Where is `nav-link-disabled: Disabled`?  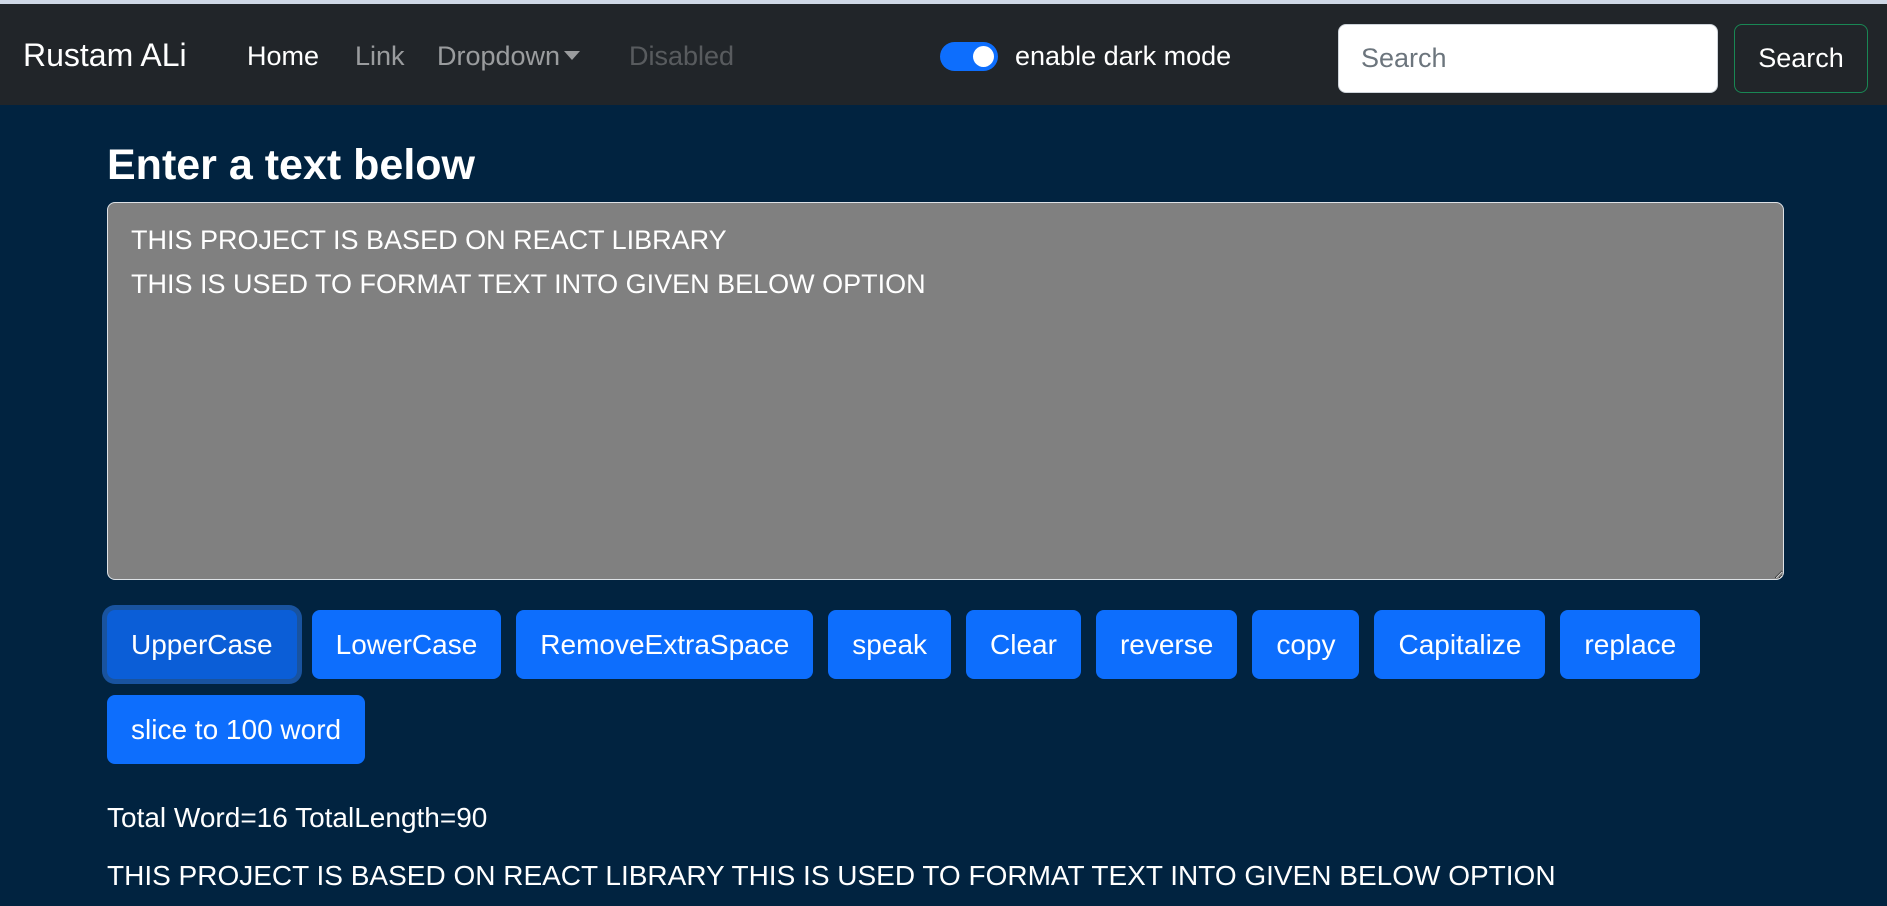
nav-link-disabled: Disabled is located at coordinates (682, 56).